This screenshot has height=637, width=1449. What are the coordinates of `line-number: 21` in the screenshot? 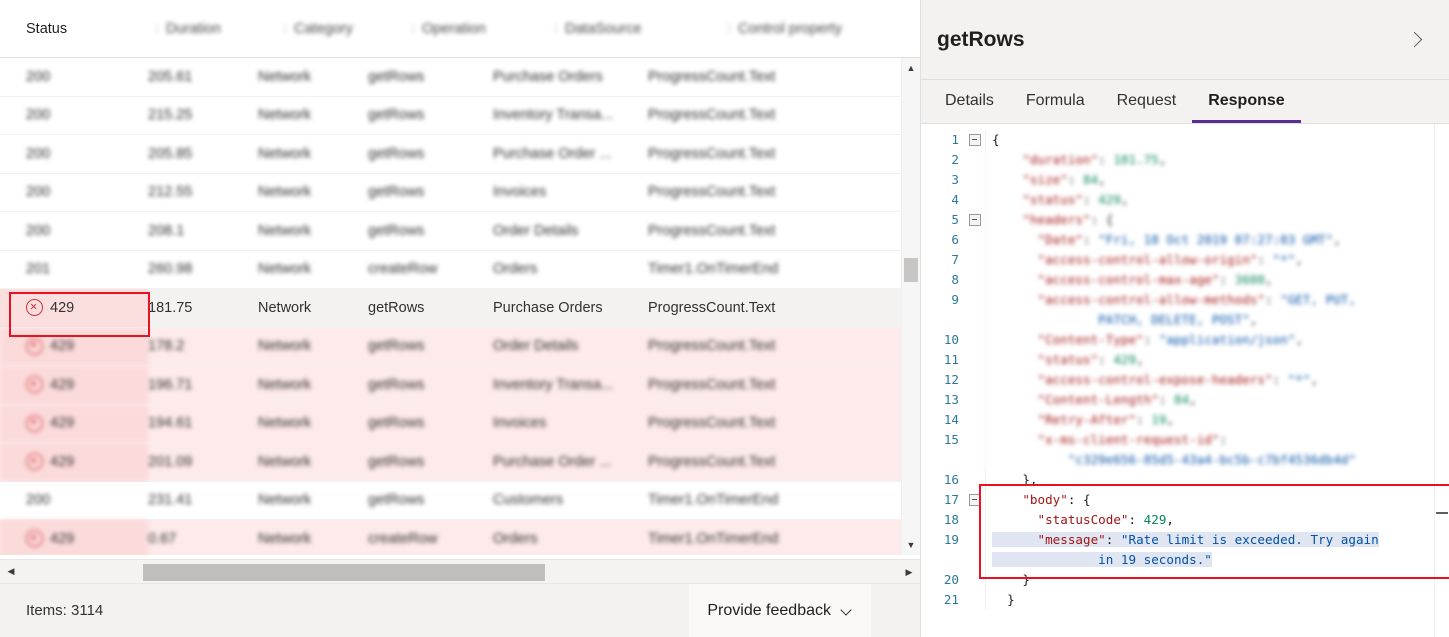 It's located at (951, 599).